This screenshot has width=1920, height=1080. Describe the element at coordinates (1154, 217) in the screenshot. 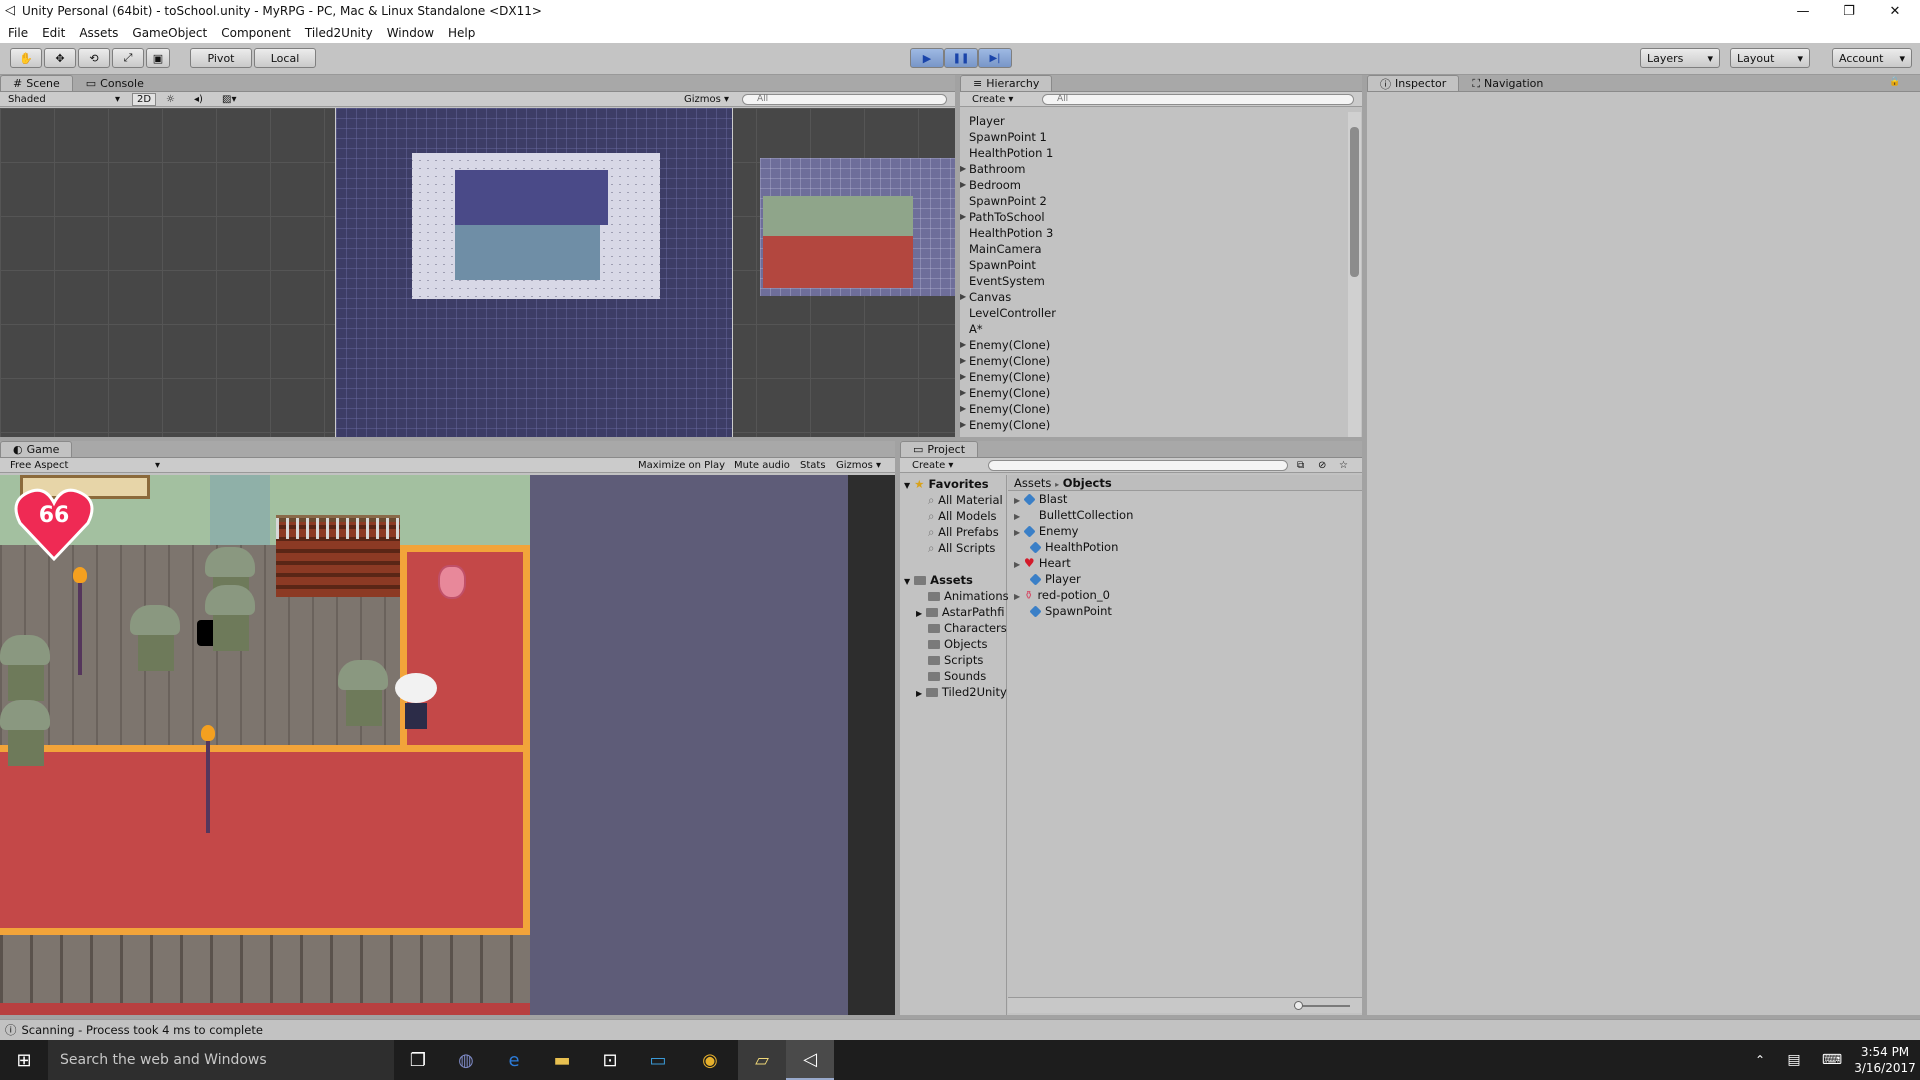

I see `hierarchy-item: ▶ PathToSchool` at that location.